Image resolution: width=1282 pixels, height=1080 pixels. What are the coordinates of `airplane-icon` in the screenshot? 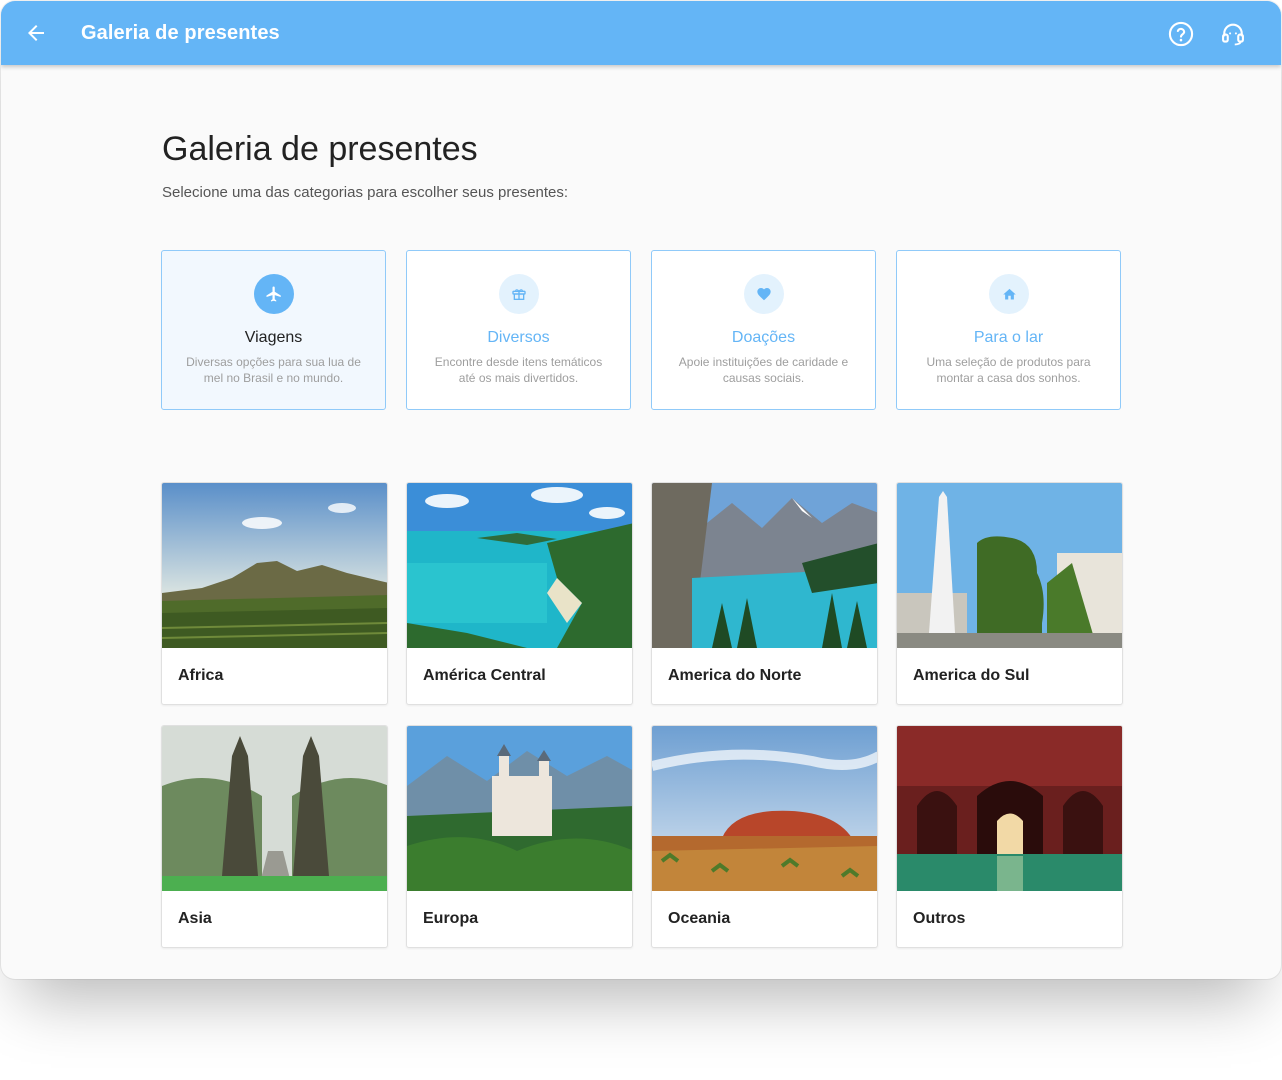 It's located at (273, 294).